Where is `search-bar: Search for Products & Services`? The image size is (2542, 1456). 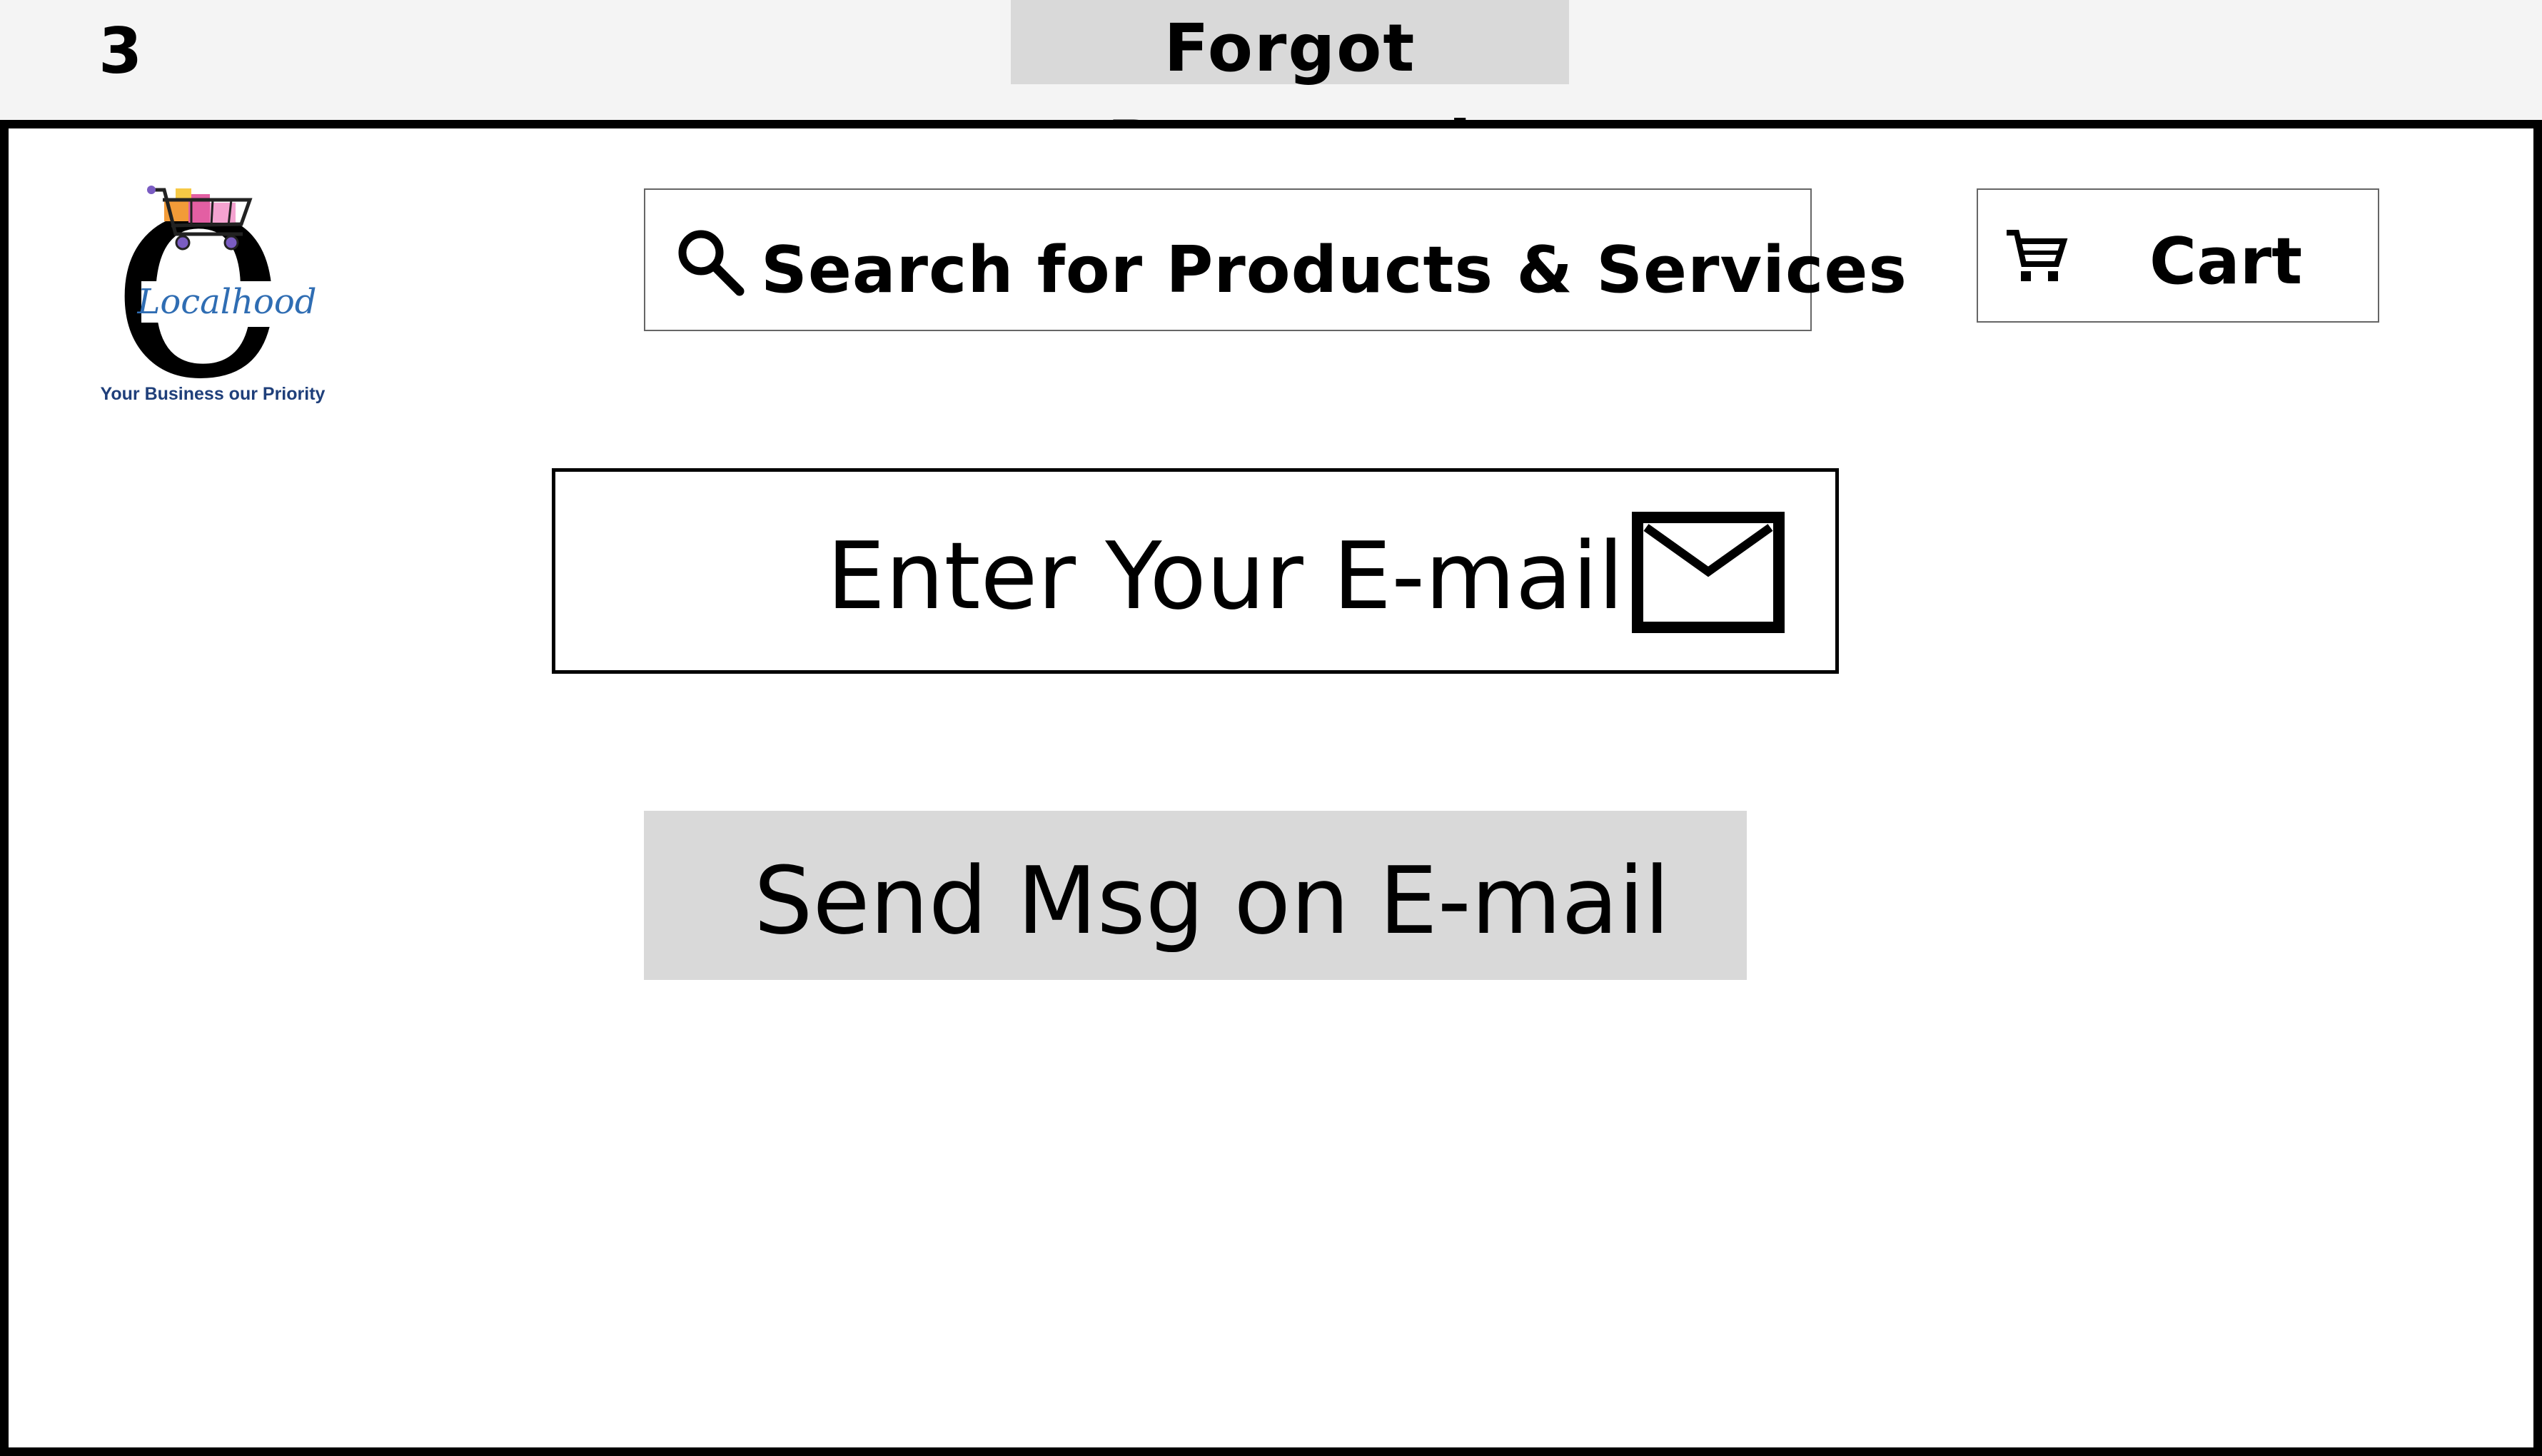 search-bar: Search for Products & Services is located at coordinates (1275, 259).